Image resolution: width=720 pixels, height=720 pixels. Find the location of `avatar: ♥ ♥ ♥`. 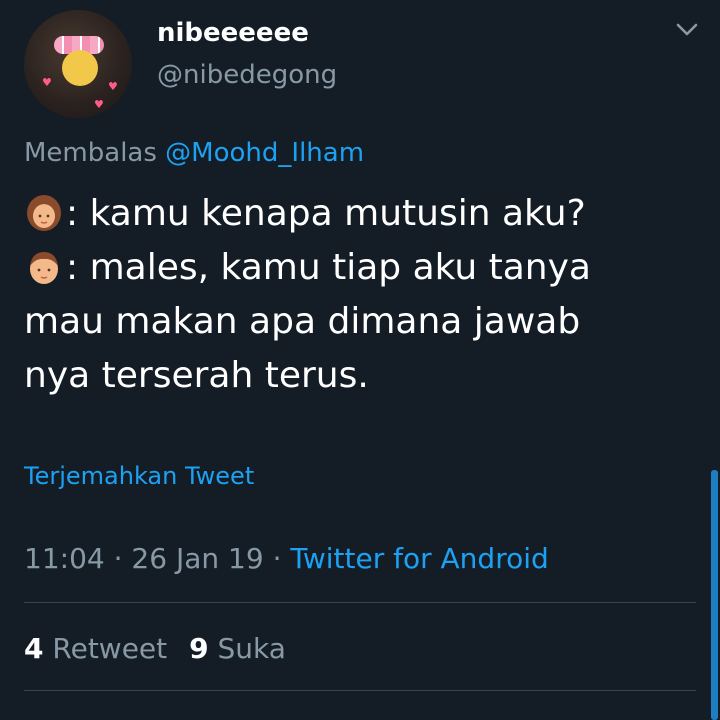

avatar: ♥ ♥ ♥ is located at coordinates (78, 64).